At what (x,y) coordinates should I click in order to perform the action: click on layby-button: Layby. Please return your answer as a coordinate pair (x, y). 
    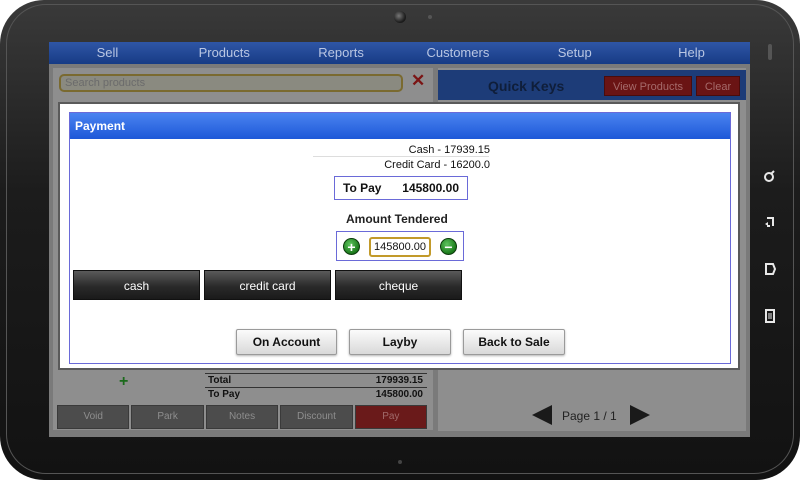
    Looking at the image, I should click on (400, 342).